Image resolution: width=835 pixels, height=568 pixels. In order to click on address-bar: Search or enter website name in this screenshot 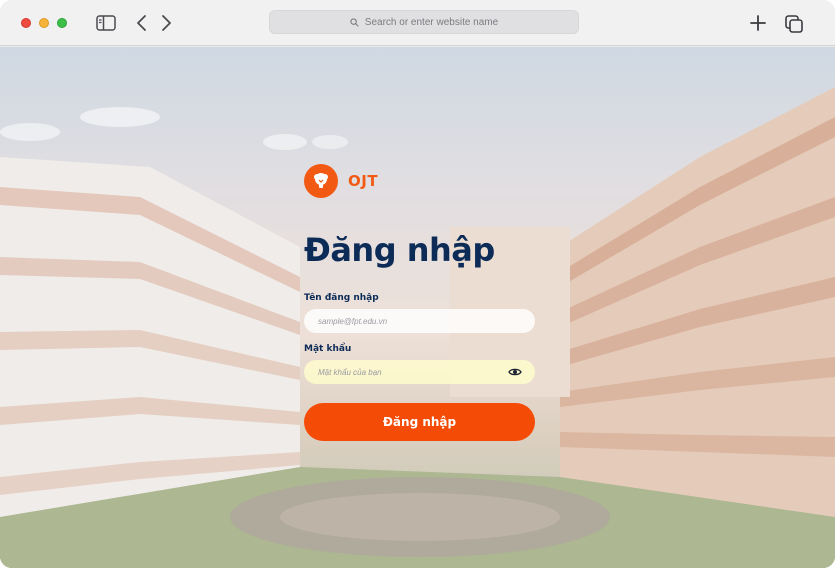, I will do `click(424, 22)`.